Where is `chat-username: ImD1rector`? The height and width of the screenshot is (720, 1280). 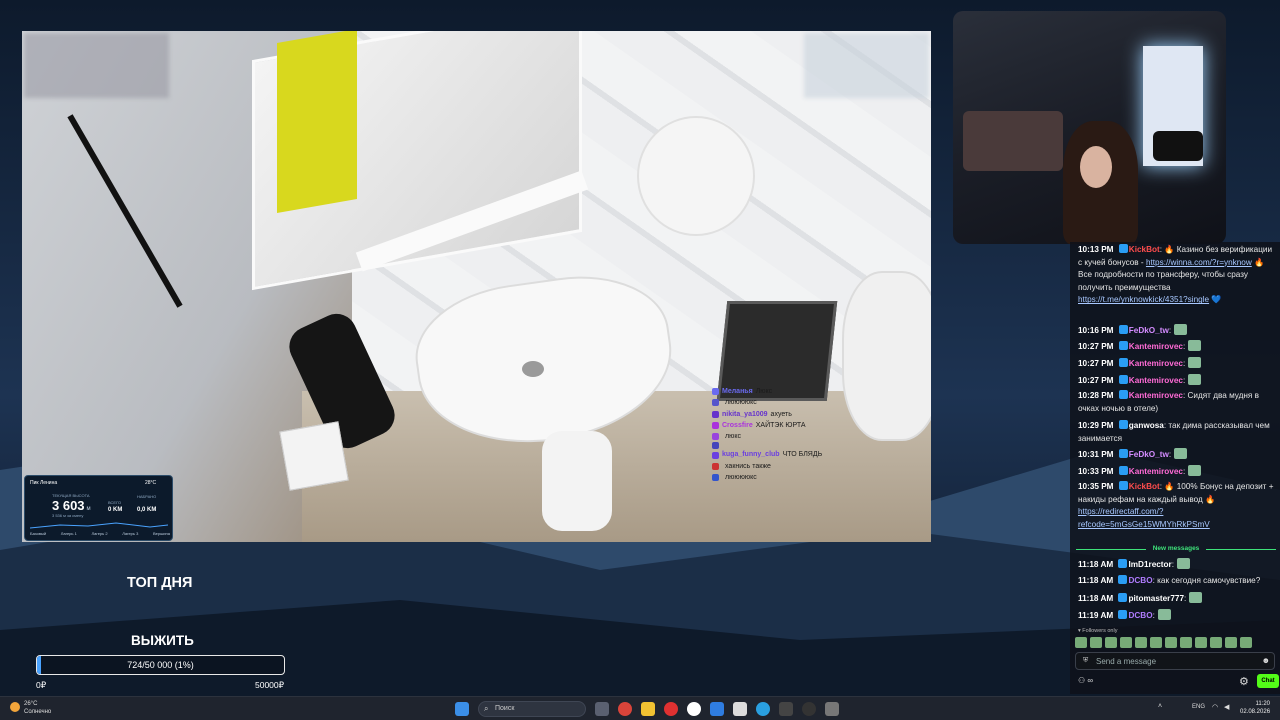 chat-username: ImD1rector is located at coordinates (1149, 564).